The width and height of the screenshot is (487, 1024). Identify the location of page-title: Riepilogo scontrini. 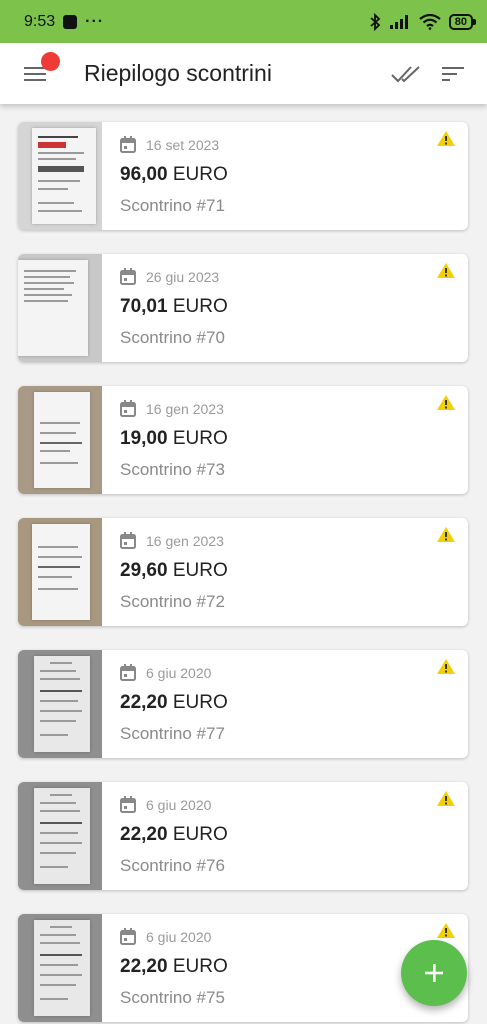
(178, 73).